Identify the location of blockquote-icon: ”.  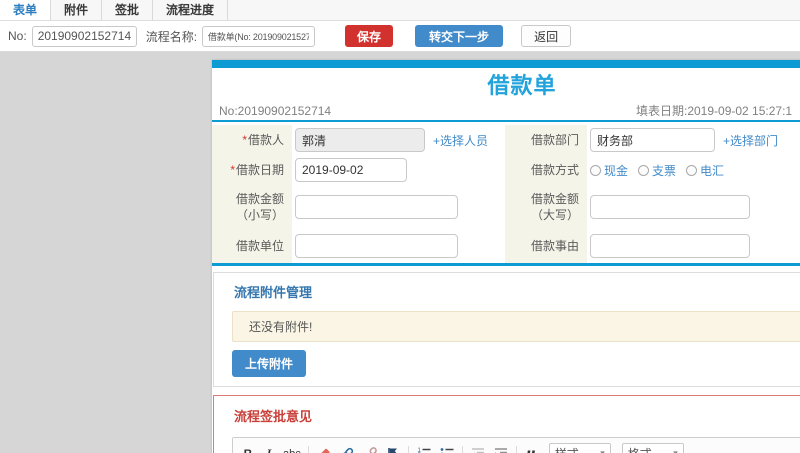
(531, 449).